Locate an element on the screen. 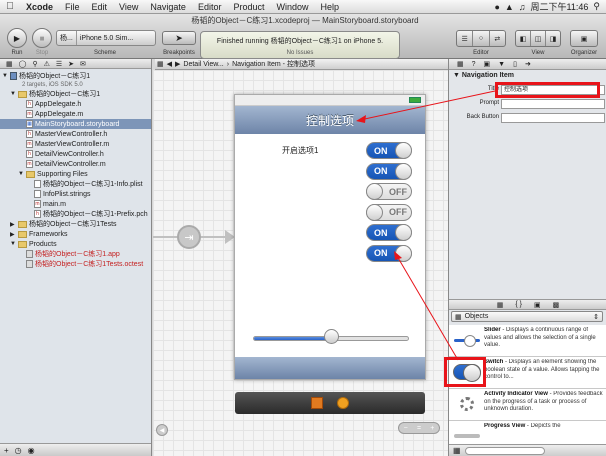 This screenshot has width=606, height=456. search-nav-icon: ⚲ is located at coordinates (34, 64).